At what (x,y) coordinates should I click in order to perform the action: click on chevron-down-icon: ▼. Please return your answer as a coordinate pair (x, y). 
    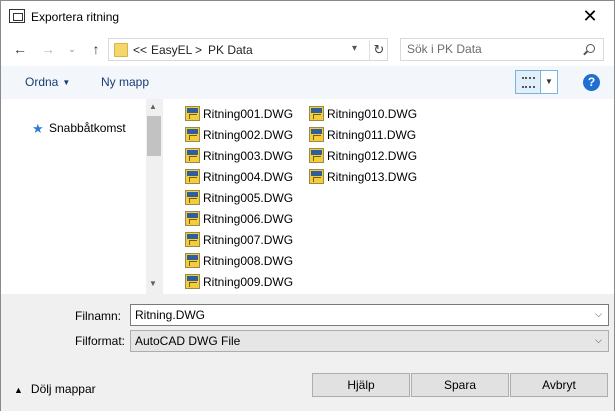
    Looking at the image, I should click on (66, 82).